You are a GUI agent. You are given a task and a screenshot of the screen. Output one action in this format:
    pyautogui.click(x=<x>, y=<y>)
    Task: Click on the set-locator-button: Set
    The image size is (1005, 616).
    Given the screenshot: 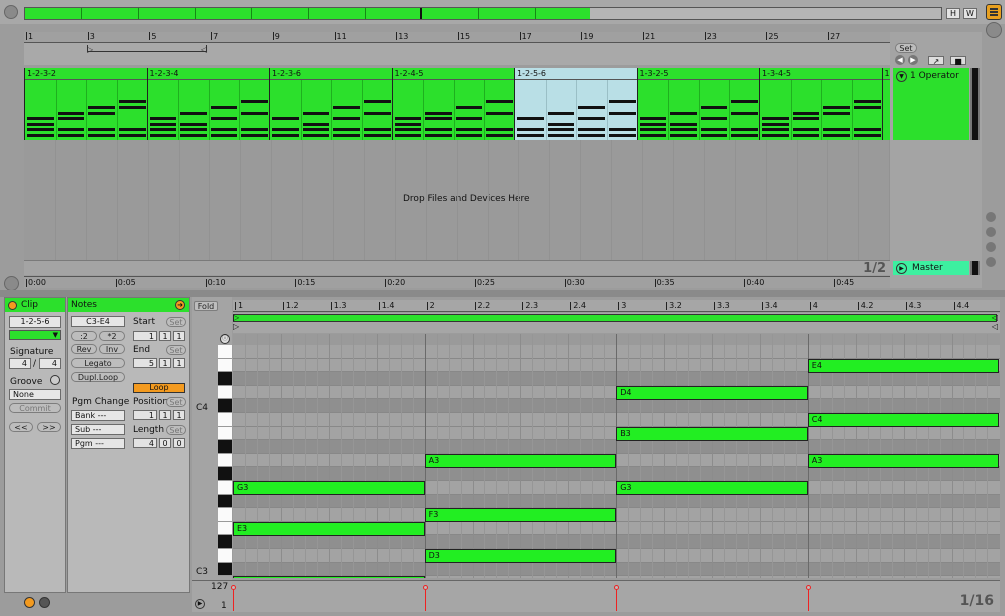 What is the action you would take?
    pyautogui.click(x=906, y=48)
    